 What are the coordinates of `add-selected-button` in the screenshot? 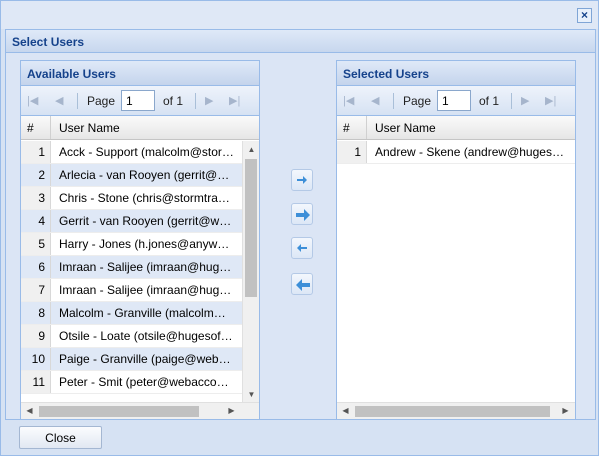 It's located at (302, 180).